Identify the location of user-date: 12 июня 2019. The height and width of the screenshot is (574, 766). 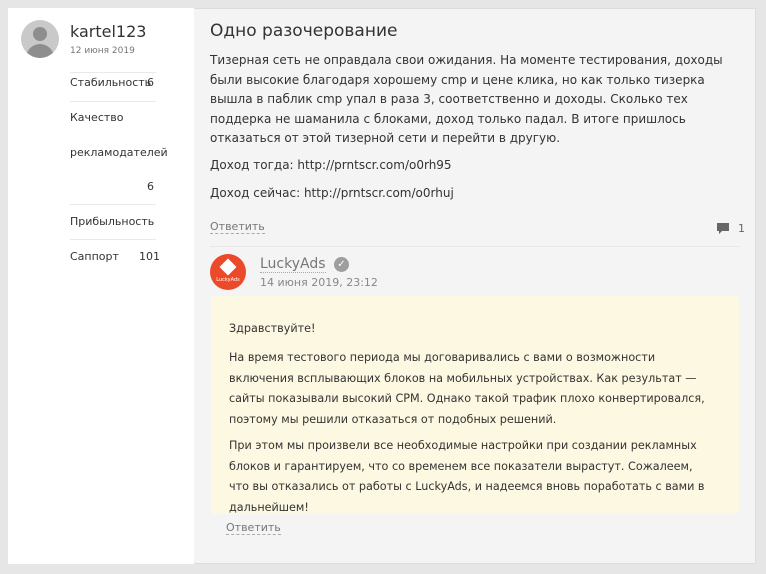
(102, 51).